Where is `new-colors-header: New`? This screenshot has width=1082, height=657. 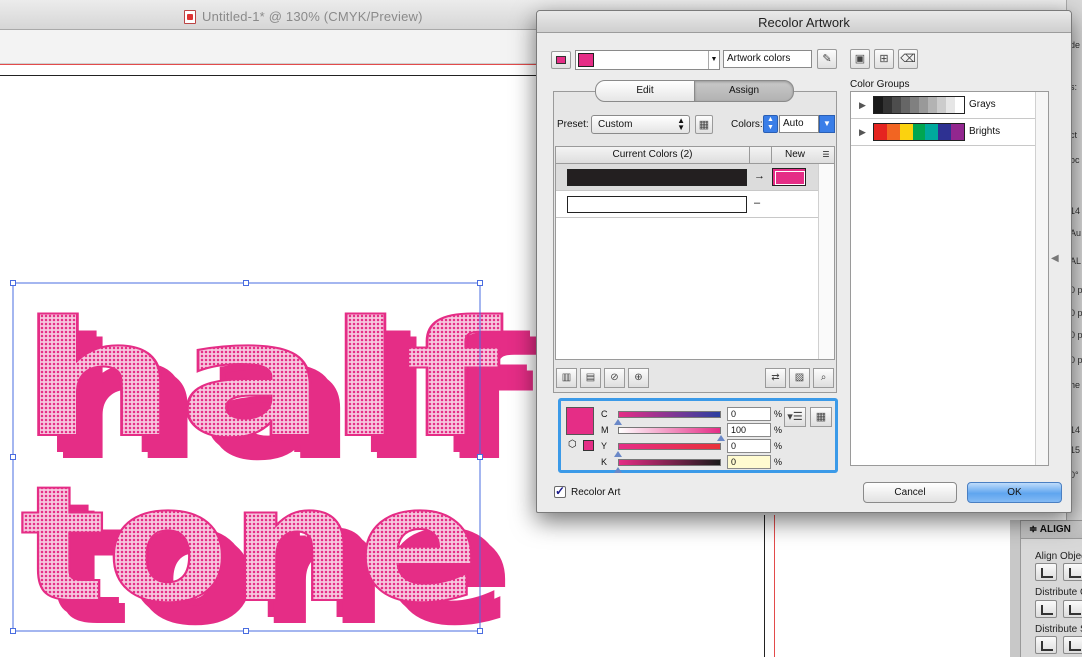
new-colors-header: New is located at coordinates (795, 155).